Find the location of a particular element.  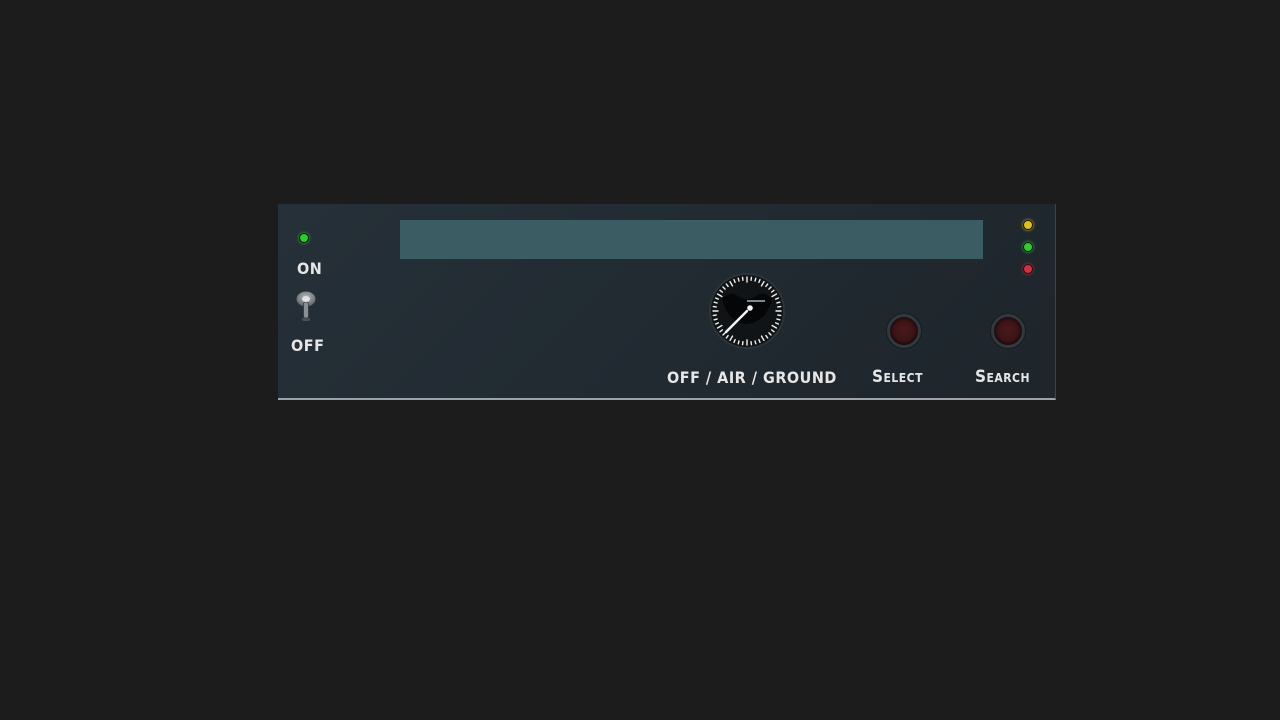

status-led-yellow is located at coordinates (1028, 225).